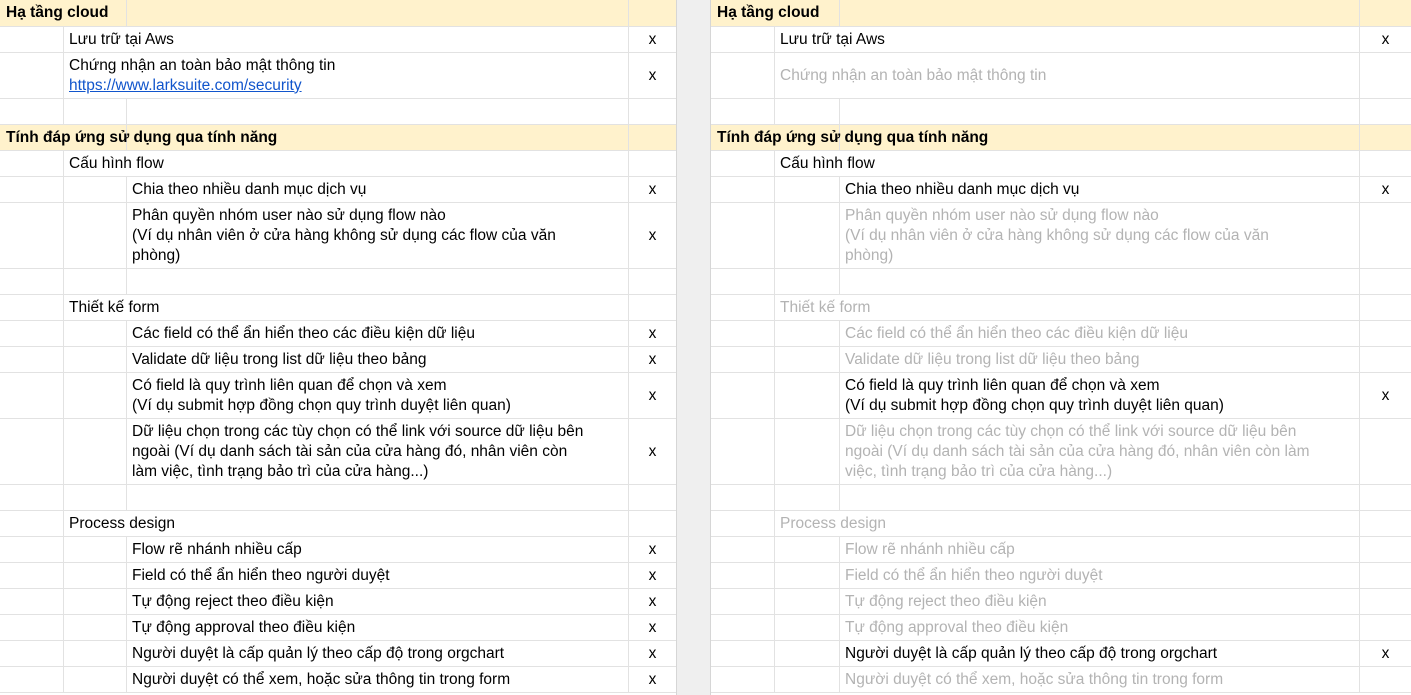  Describe the element at coordinates (261, 575) in the screenshot. I see `feature-text-line: Field có thể ẩn hiển theo người duyệt` at that location.